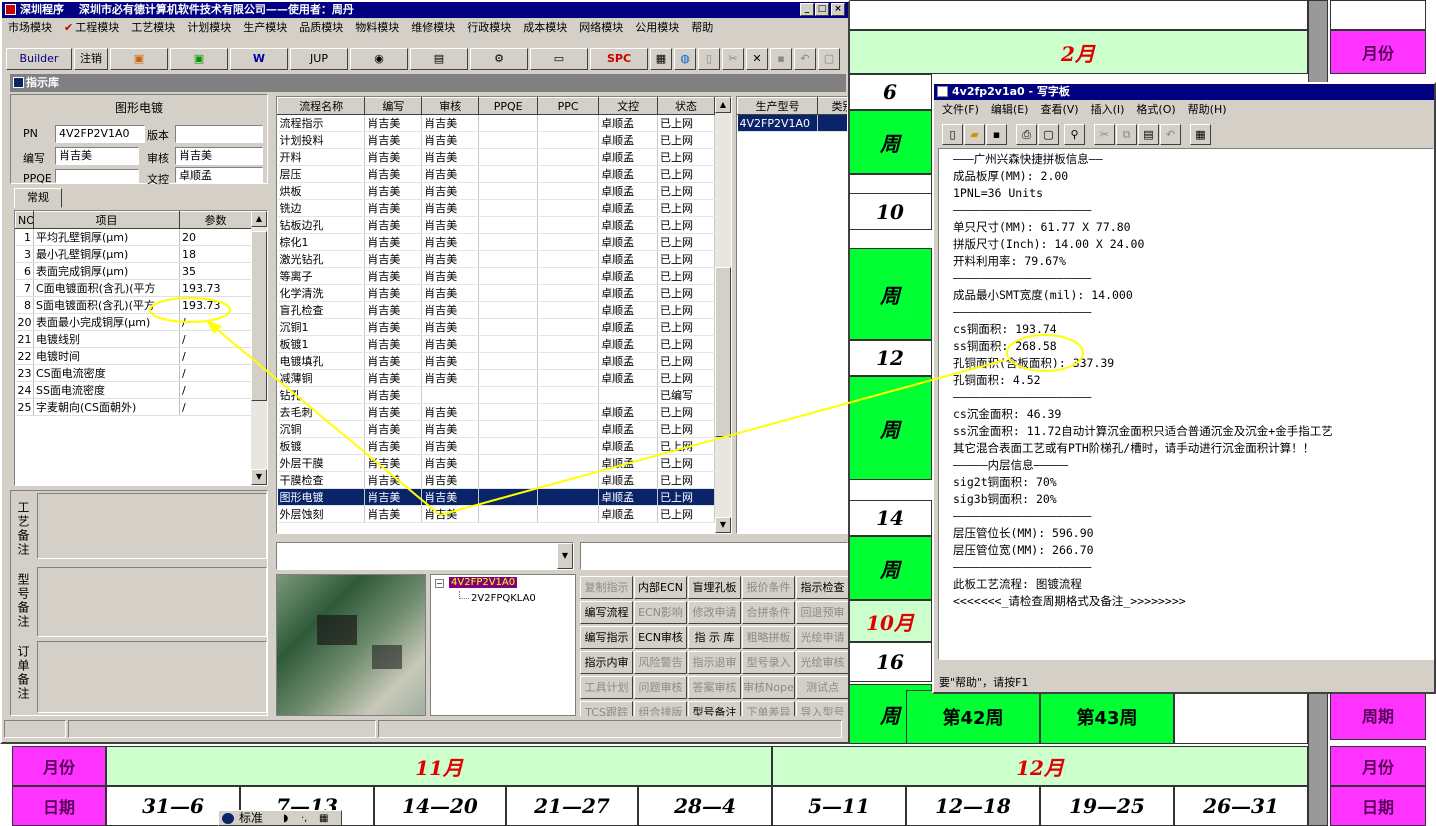 This screenshot has width=1436, height=826. I want to click on action-button: 答案审核, so click(714, 687).